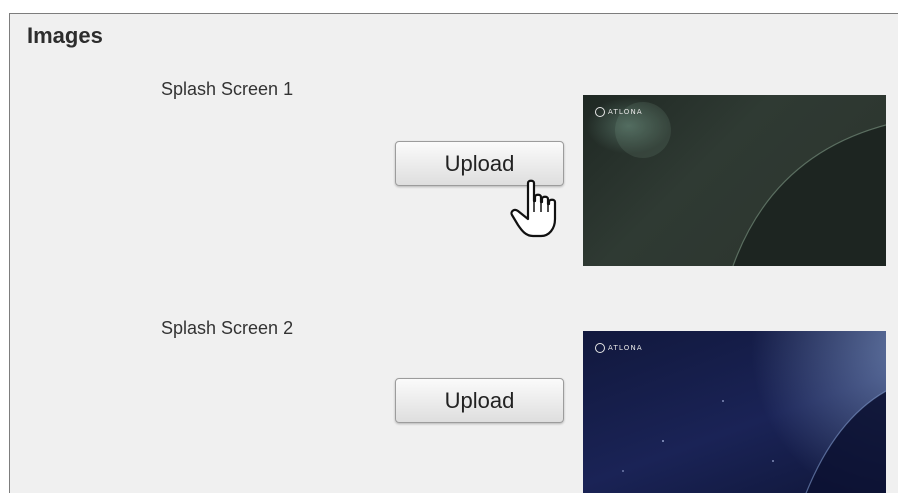  What do you see at coordinates (535, 212) in the screenshot?
I see `hand-pointer-icon` at bounding box center [535, 212].